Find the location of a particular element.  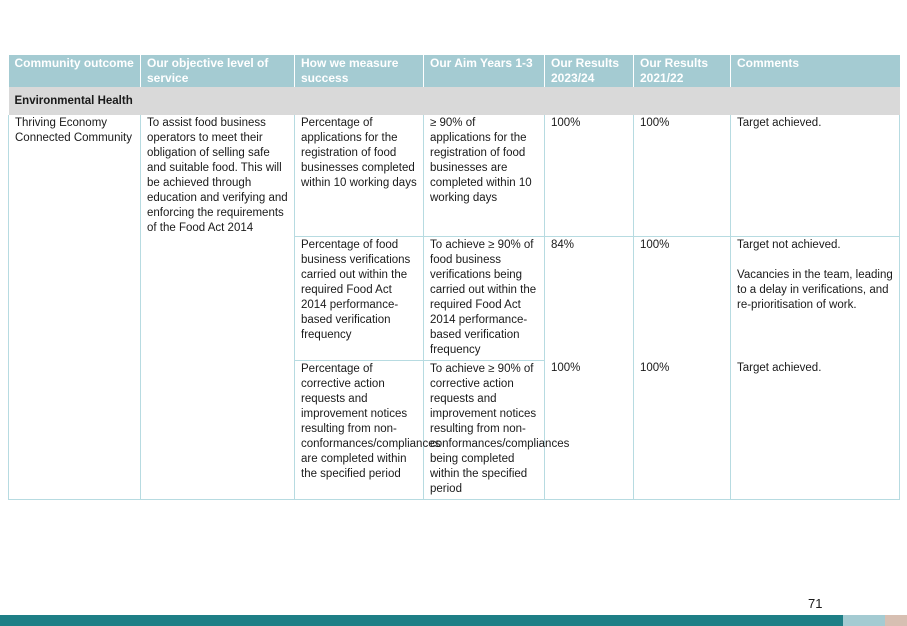

footer-bar-sand is located at coordinates (896, 620).